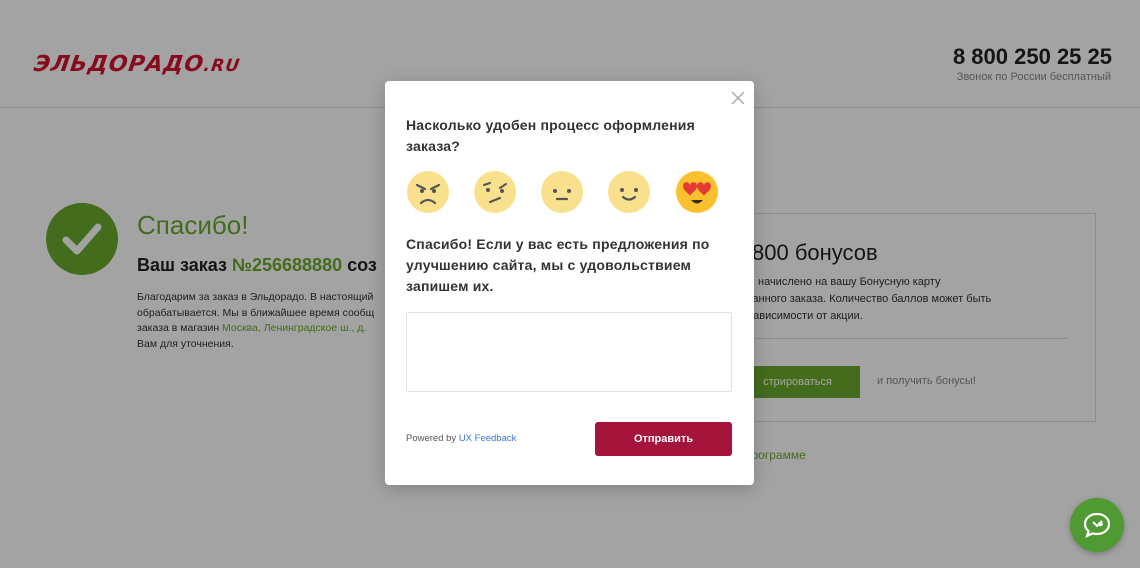  Describe the element at coordinates (488, 438) in the screenshot. I see `ux-feedback-link: UX Feedback` at that location.